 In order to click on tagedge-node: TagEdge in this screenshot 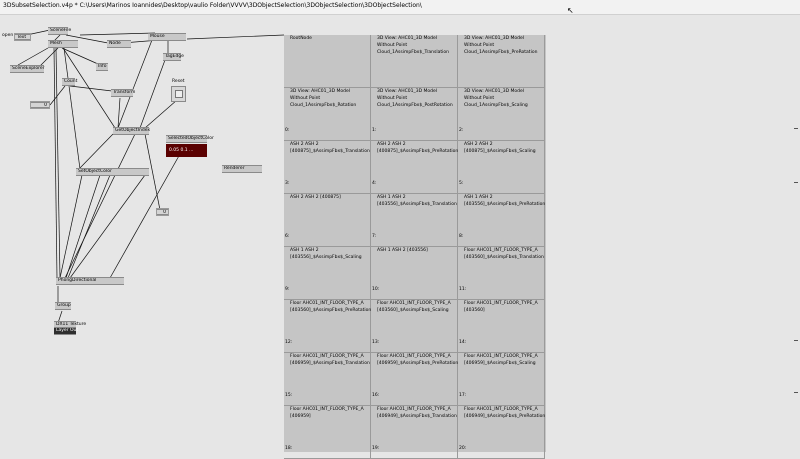, I will do `click(173, 57)`.